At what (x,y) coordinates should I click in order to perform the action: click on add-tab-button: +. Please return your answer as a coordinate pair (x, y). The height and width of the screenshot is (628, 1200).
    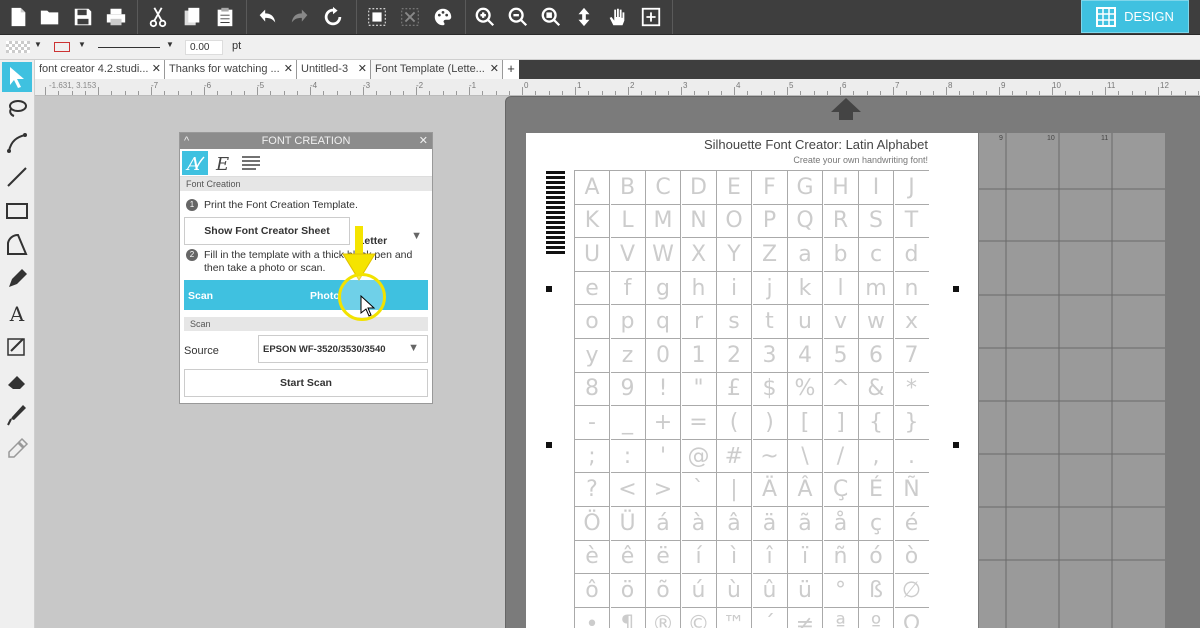
    Looking at the image, I should click on (511, 69).